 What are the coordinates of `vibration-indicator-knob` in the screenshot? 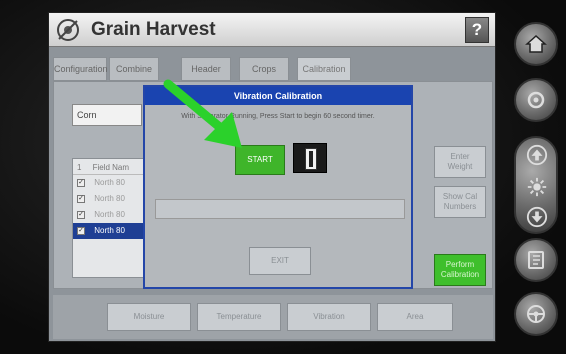 It's located at (311, 159).